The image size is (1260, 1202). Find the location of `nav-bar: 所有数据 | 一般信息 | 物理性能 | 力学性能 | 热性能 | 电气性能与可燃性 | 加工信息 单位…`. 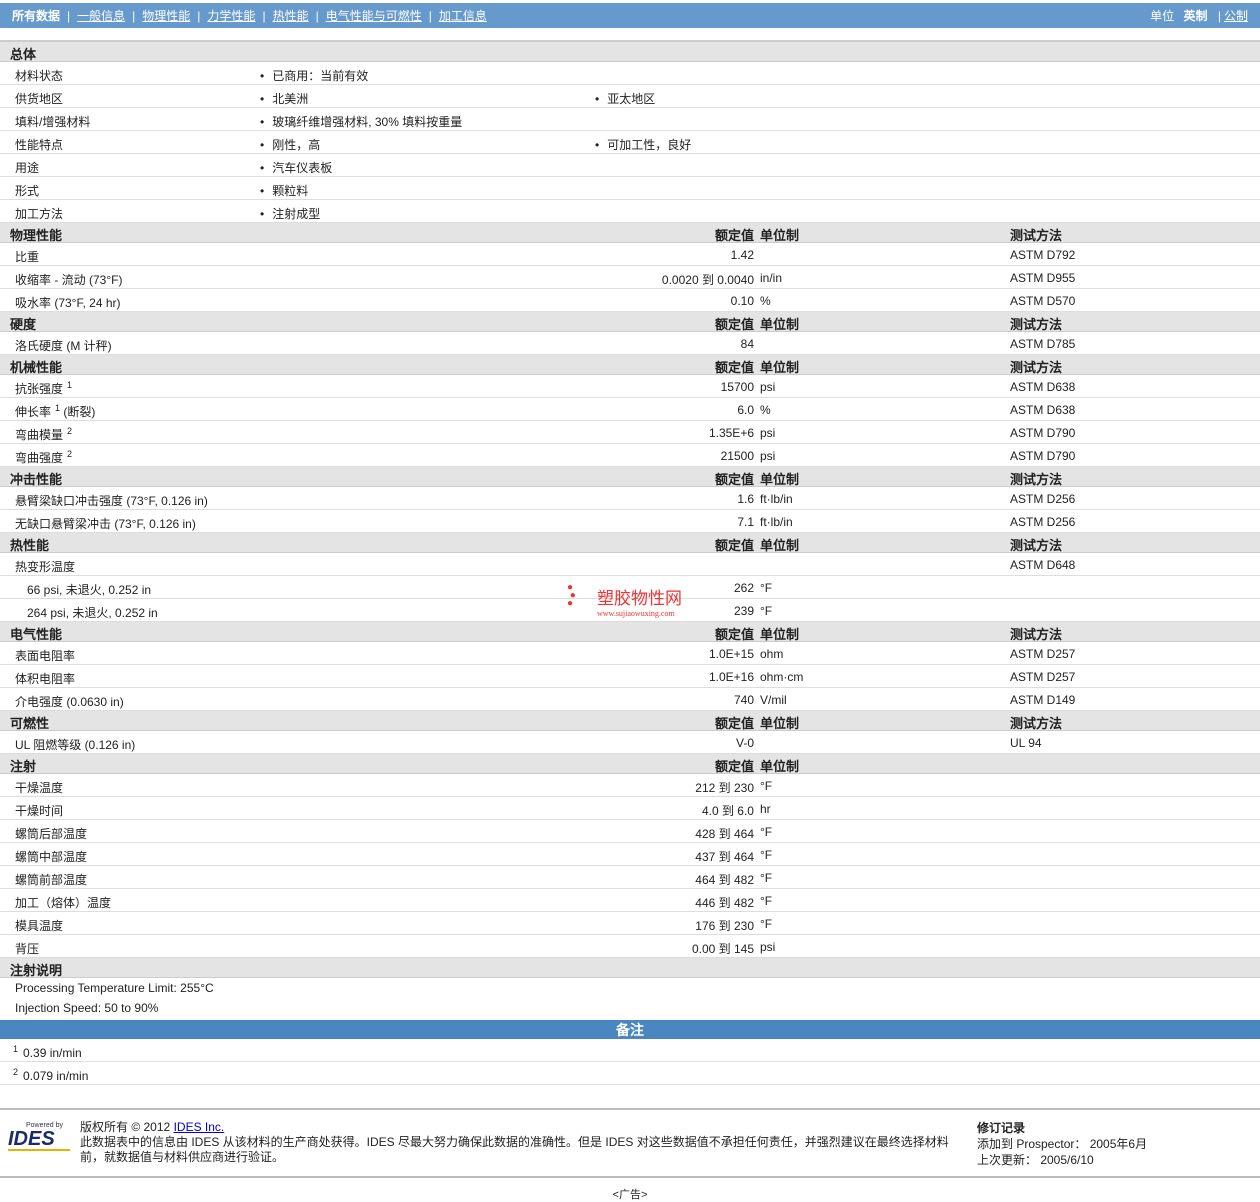

nav-bar: 所有数据 | 一般信息 | 物理性能 | 力学性能 | 热性能 | 电气性能与可燃性 | 加工信息 单位… is located at coordinates (630, 15).